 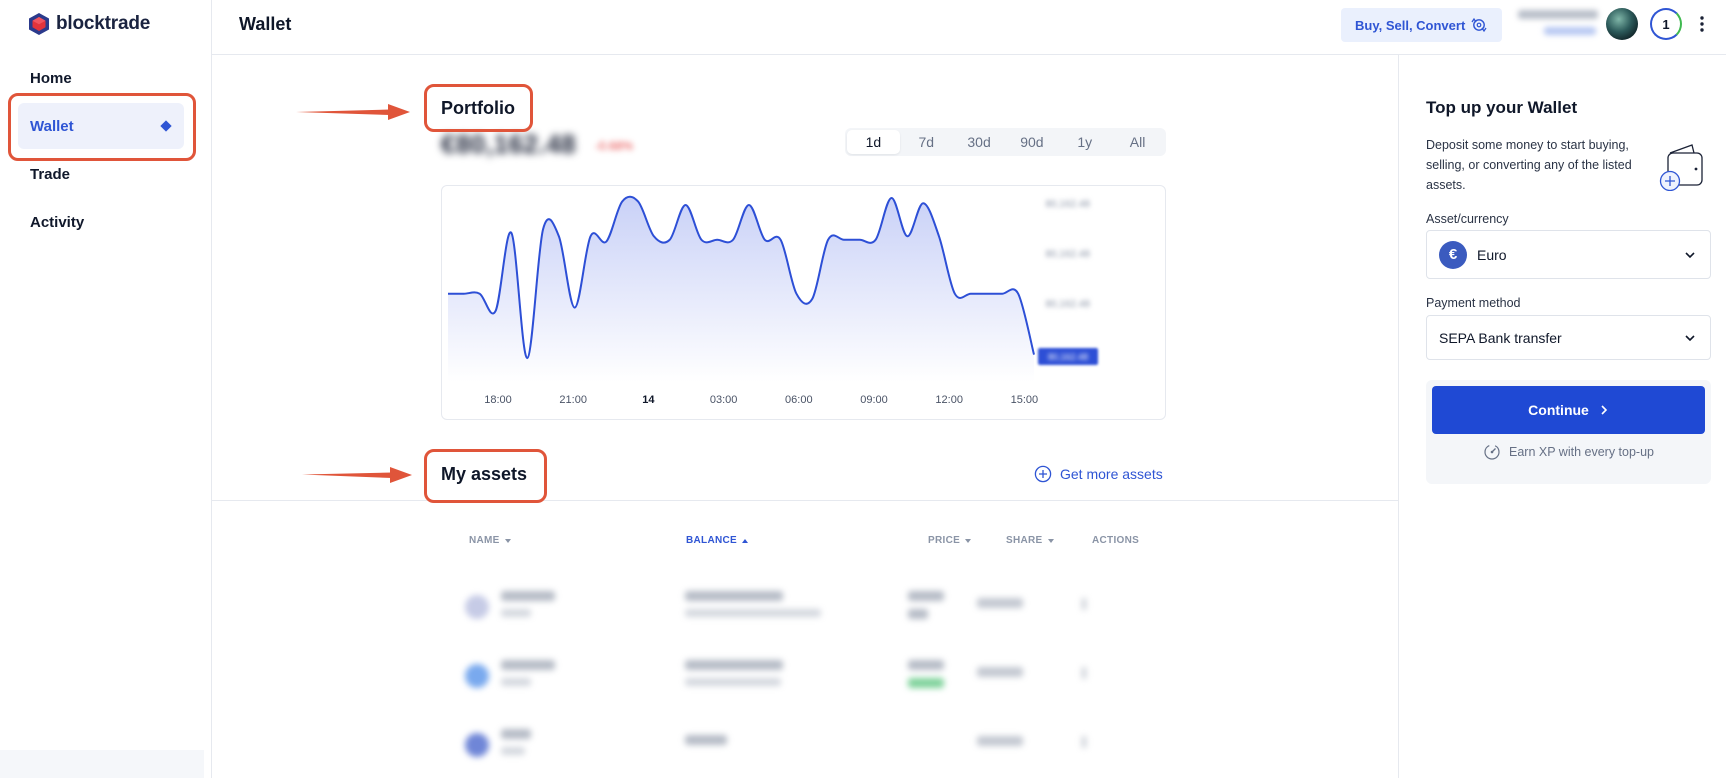 I want to click on asset-currency-select: € Euro, so click(x=1568, y=254).